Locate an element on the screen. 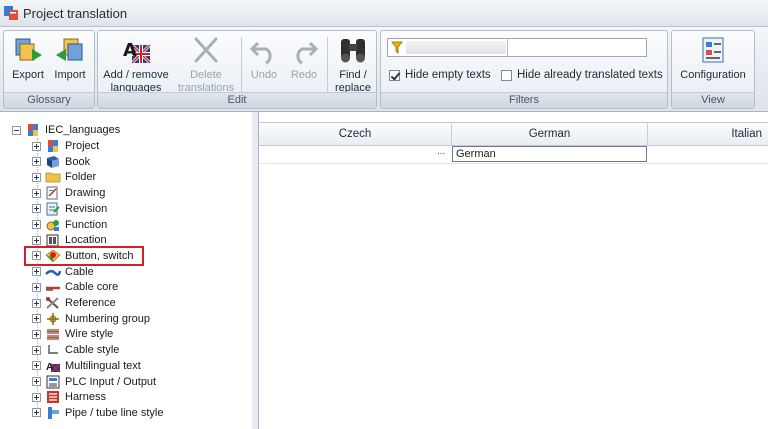  svg-text: A is located at coordinates (49, 367).